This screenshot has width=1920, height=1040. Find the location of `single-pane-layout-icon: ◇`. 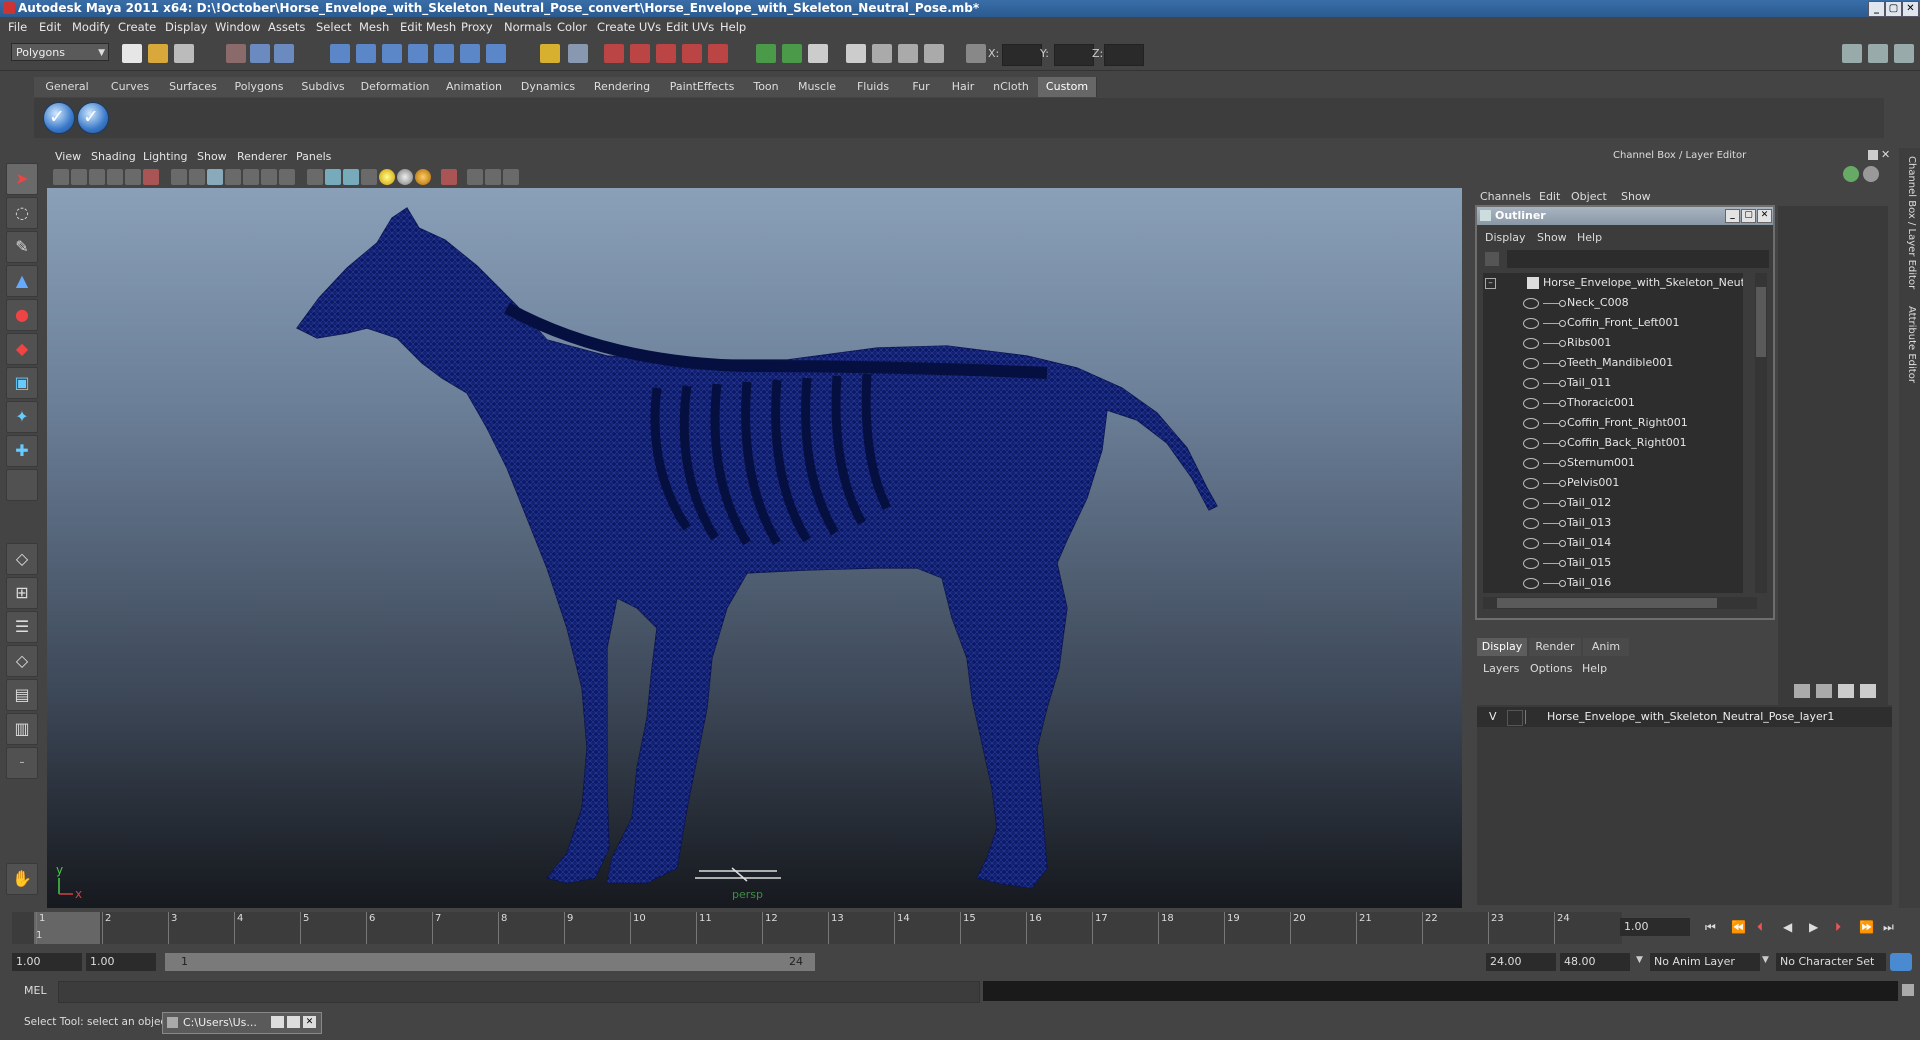

single-pane-layout-icon: ◇ is located at coordinates (22, 559).